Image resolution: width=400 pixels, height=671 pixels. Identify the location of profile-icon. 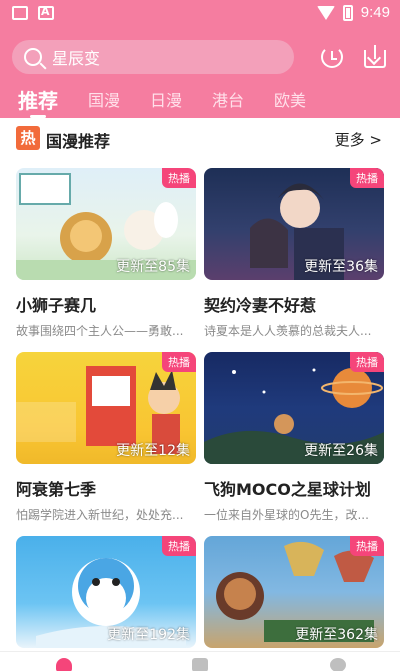
(338, 664).